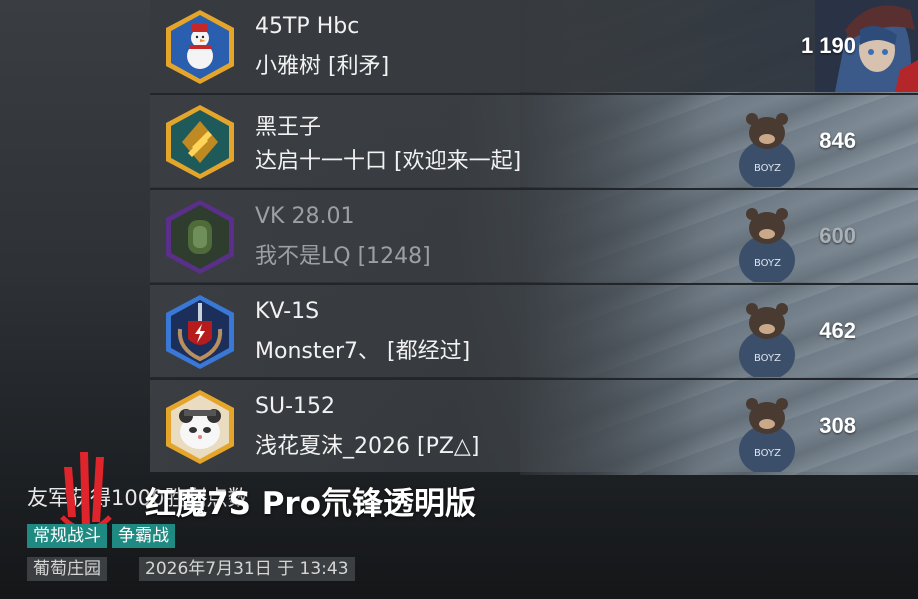  Describe the element at coordinates (828, 45) in the screenshot. I see `player-score: 1 190` at that location.